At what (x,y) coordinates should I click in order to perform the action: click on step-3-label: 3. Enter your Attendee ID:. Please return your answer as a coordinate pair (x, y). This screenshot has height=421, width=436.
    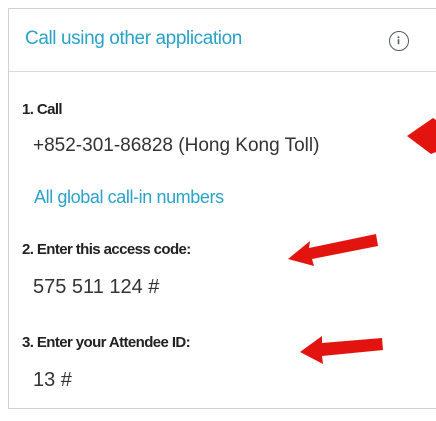
    Looking at the image, I should click on (106, 342).